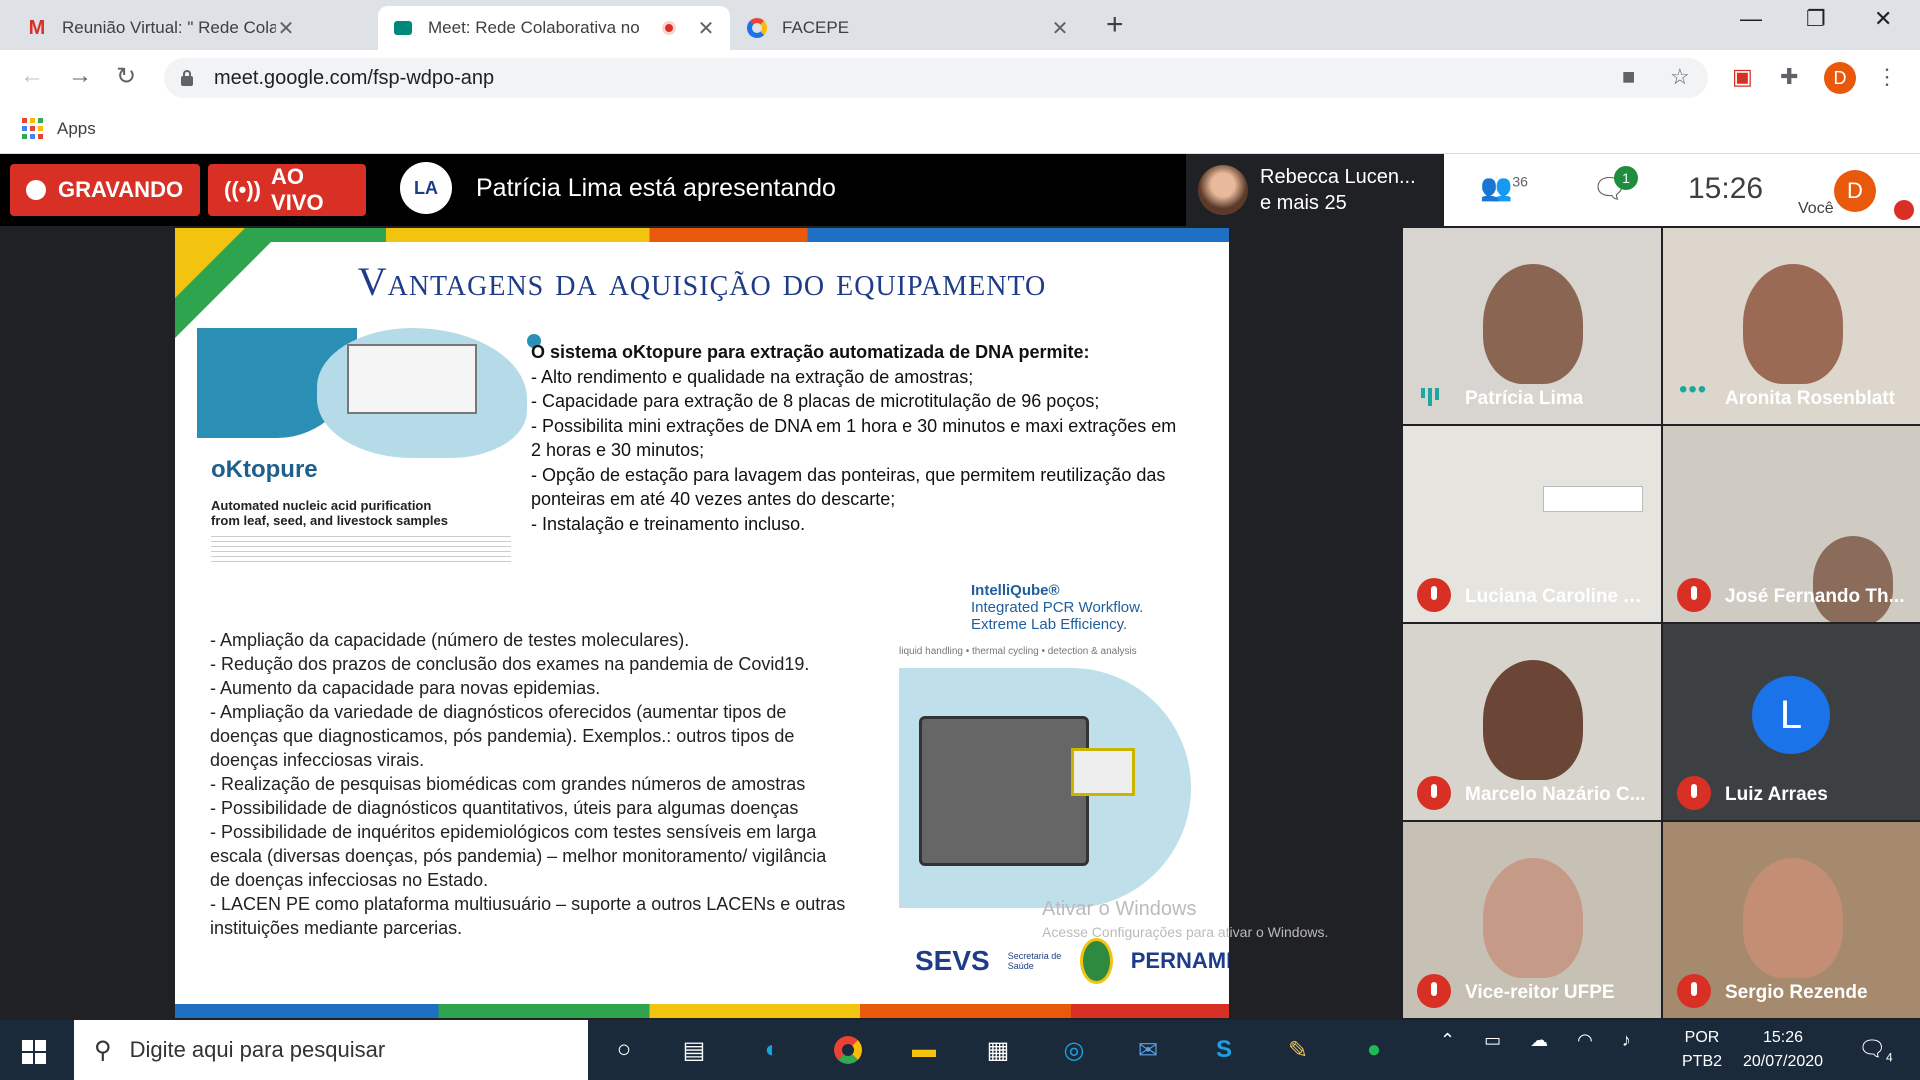  What do you see at coordinates (37, 27) in the screenshot?
I see `gmail-icon: M` at bounding box center [37, 27].